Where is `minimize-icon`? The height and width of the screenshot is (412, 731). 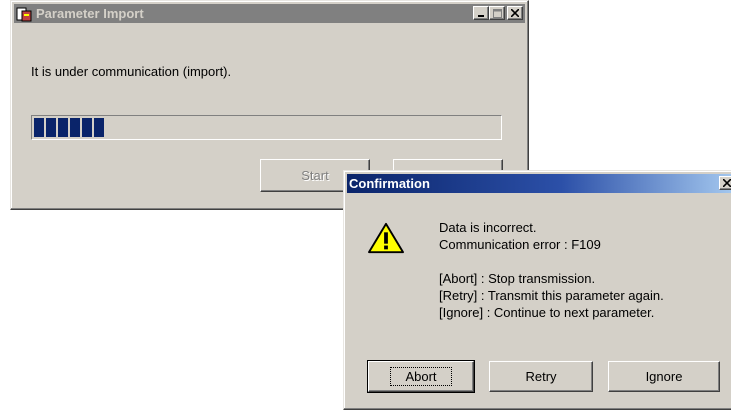
minimize-icon is located at coordinates (481, 13).